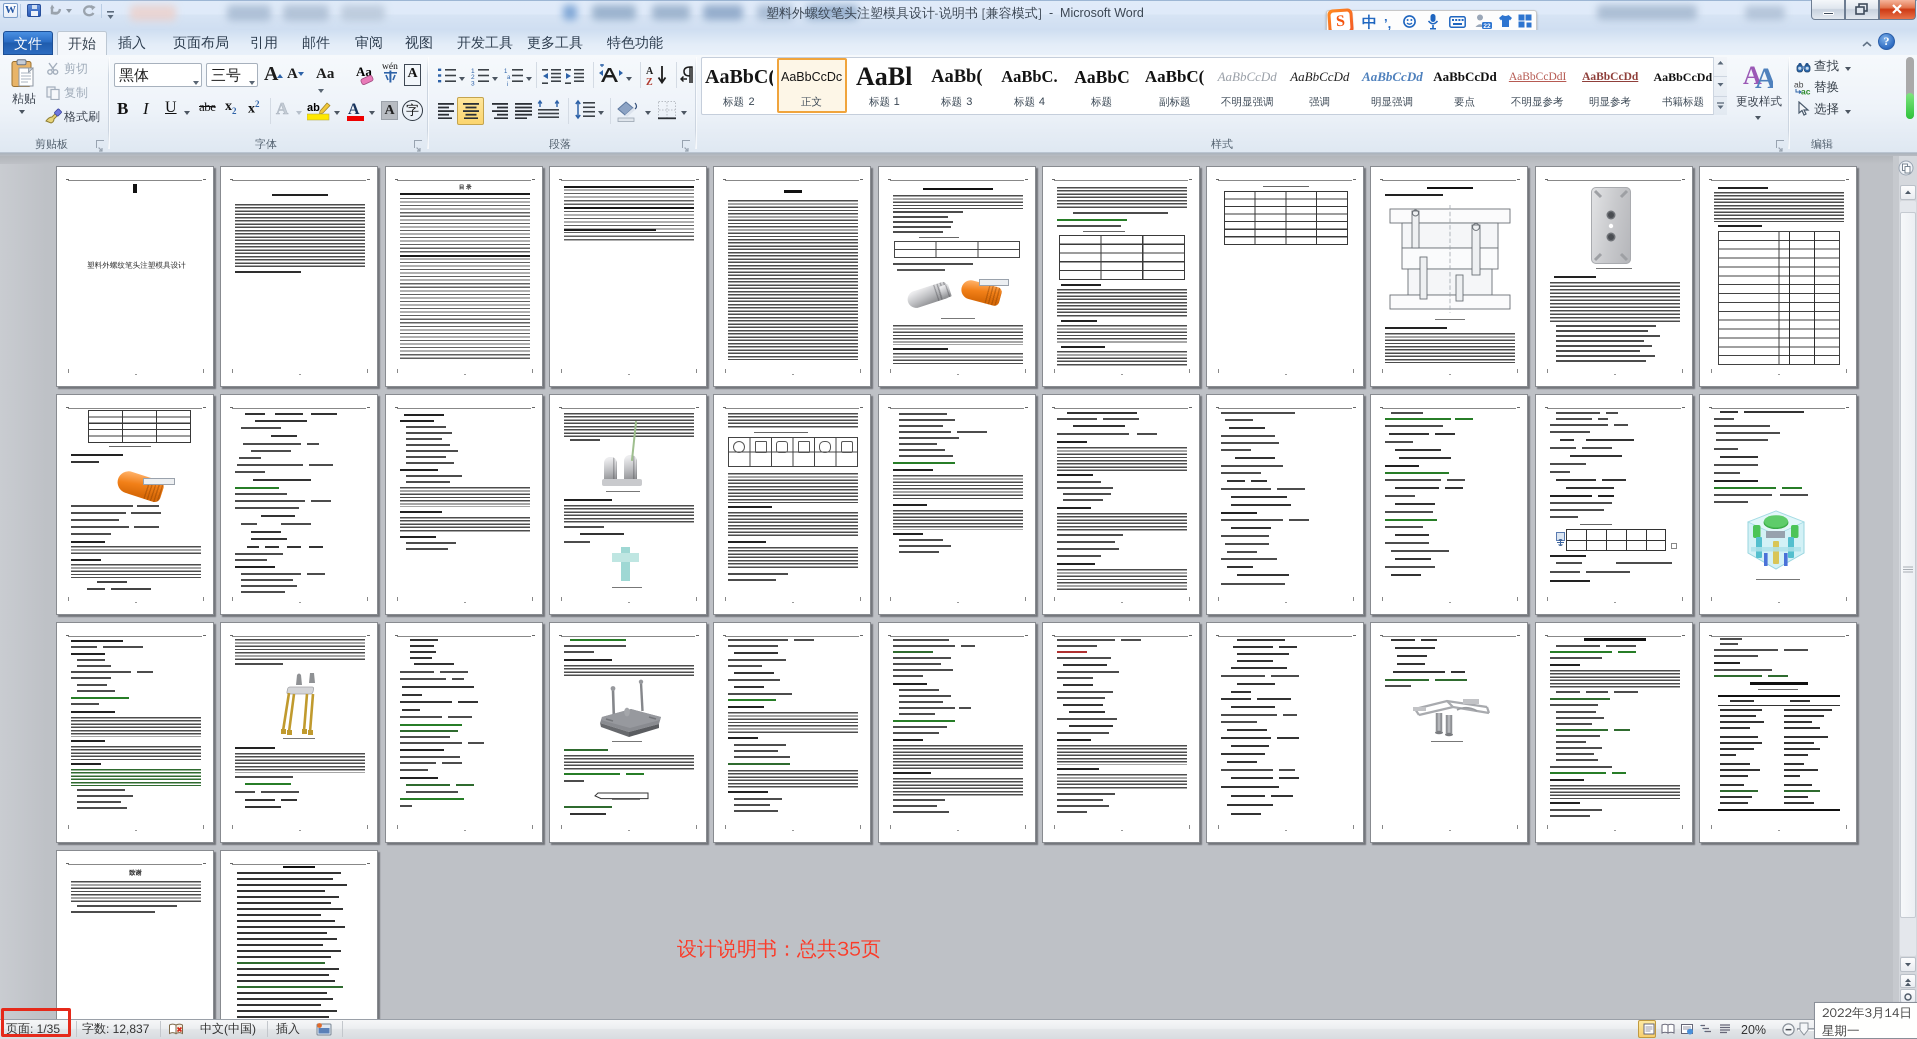 The height and width of the screenshot is (1039, 1917). Describe the element at coordinates (1806, 91) in the screenshot. I see `svg-text: ac` at that location.